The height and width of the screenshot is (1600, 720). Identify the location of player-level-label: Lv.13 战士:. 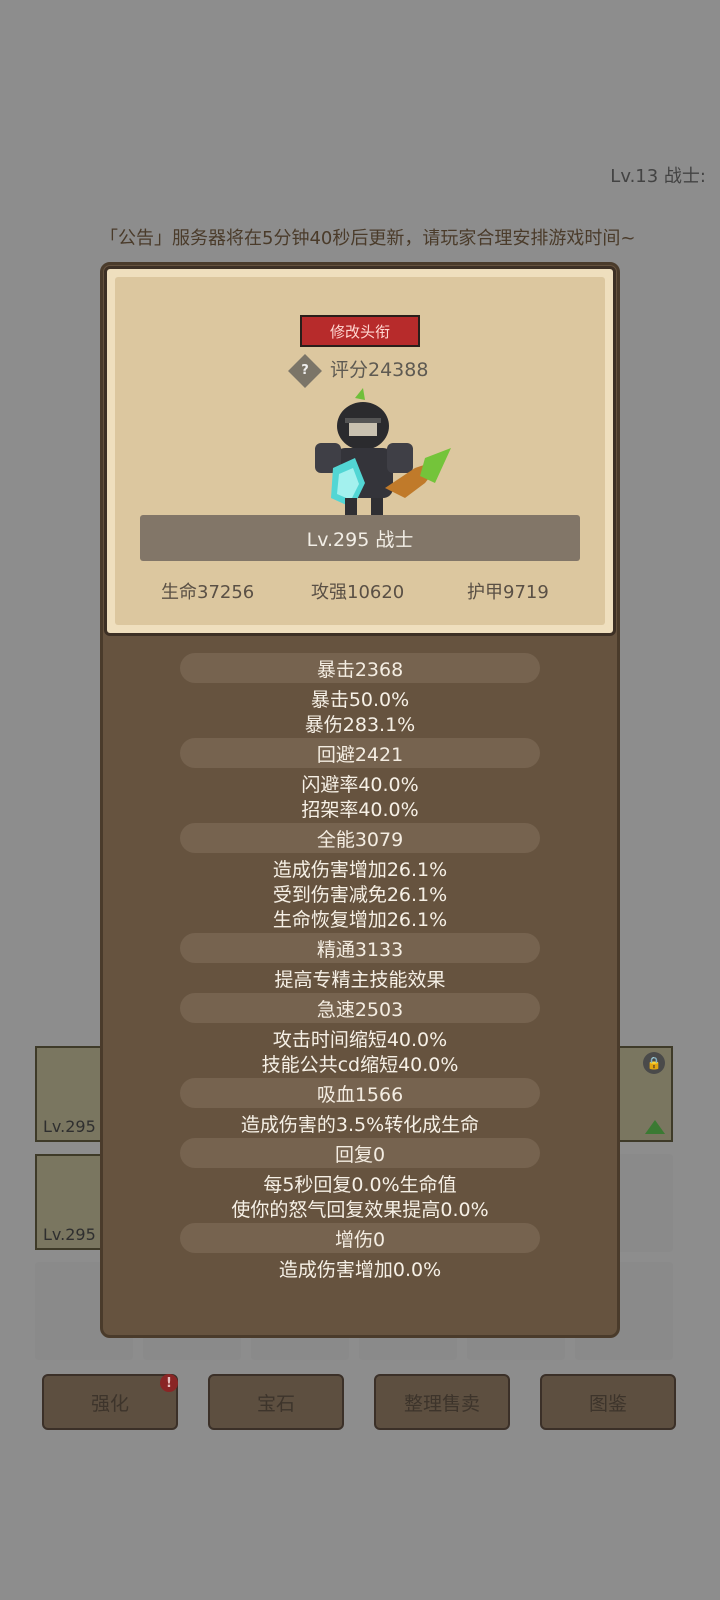
(658, 176).